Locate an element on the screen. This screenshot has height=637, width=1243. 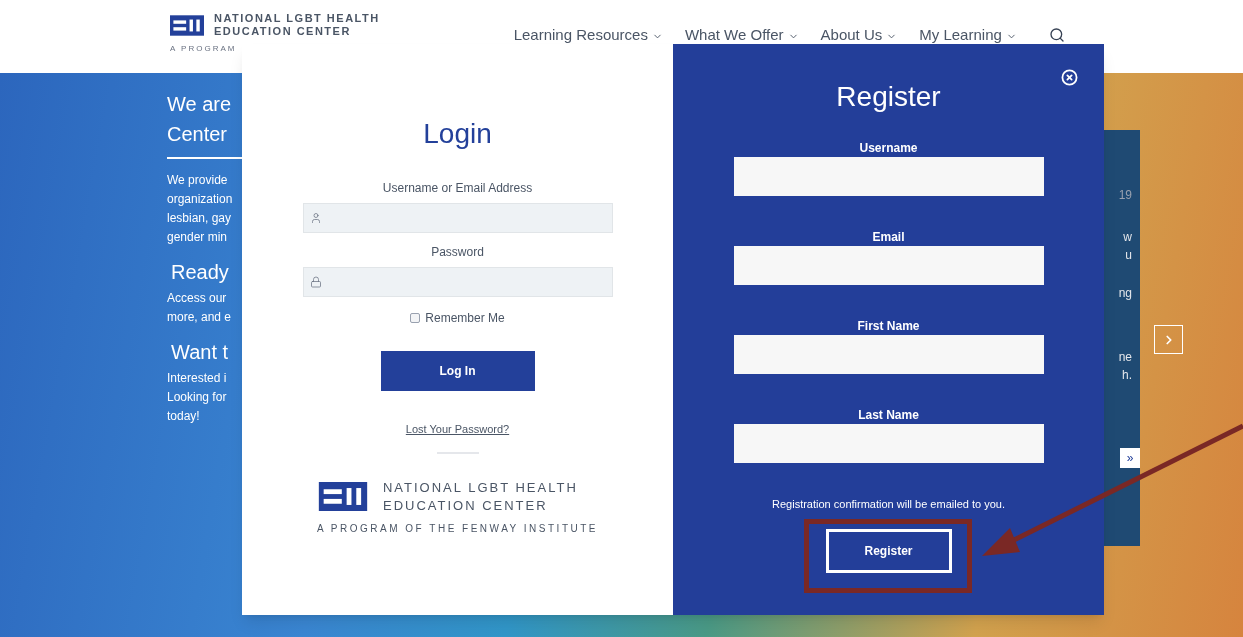
field-label: Username is located at coordinates (888, 148).